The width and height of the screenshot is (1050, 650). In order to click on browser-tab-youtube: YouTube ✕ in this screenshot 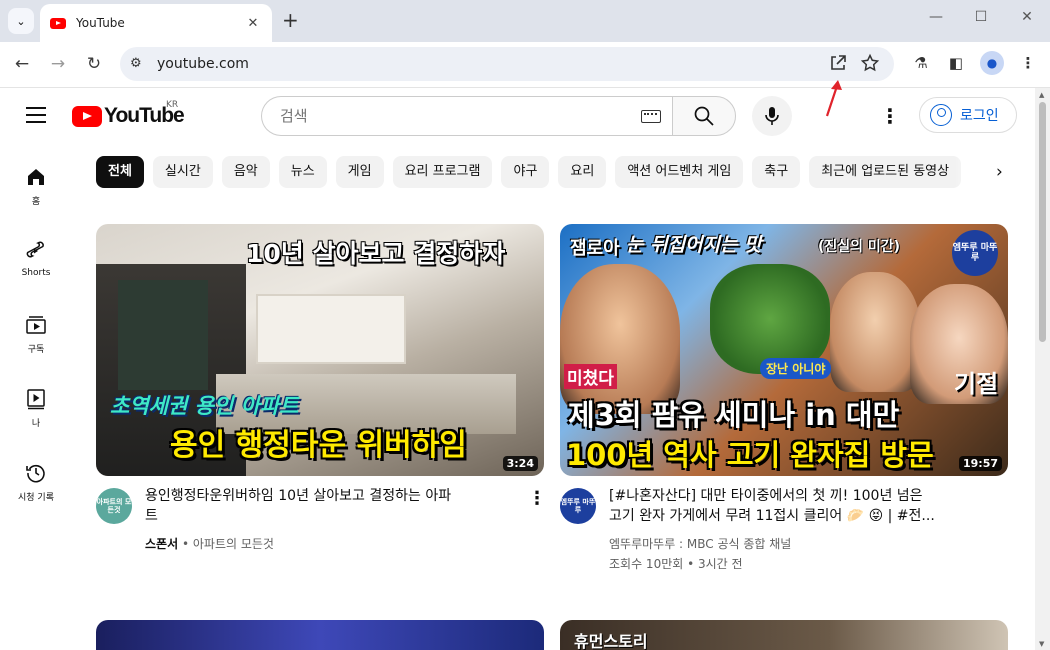, I will do `click(156, 23)`.